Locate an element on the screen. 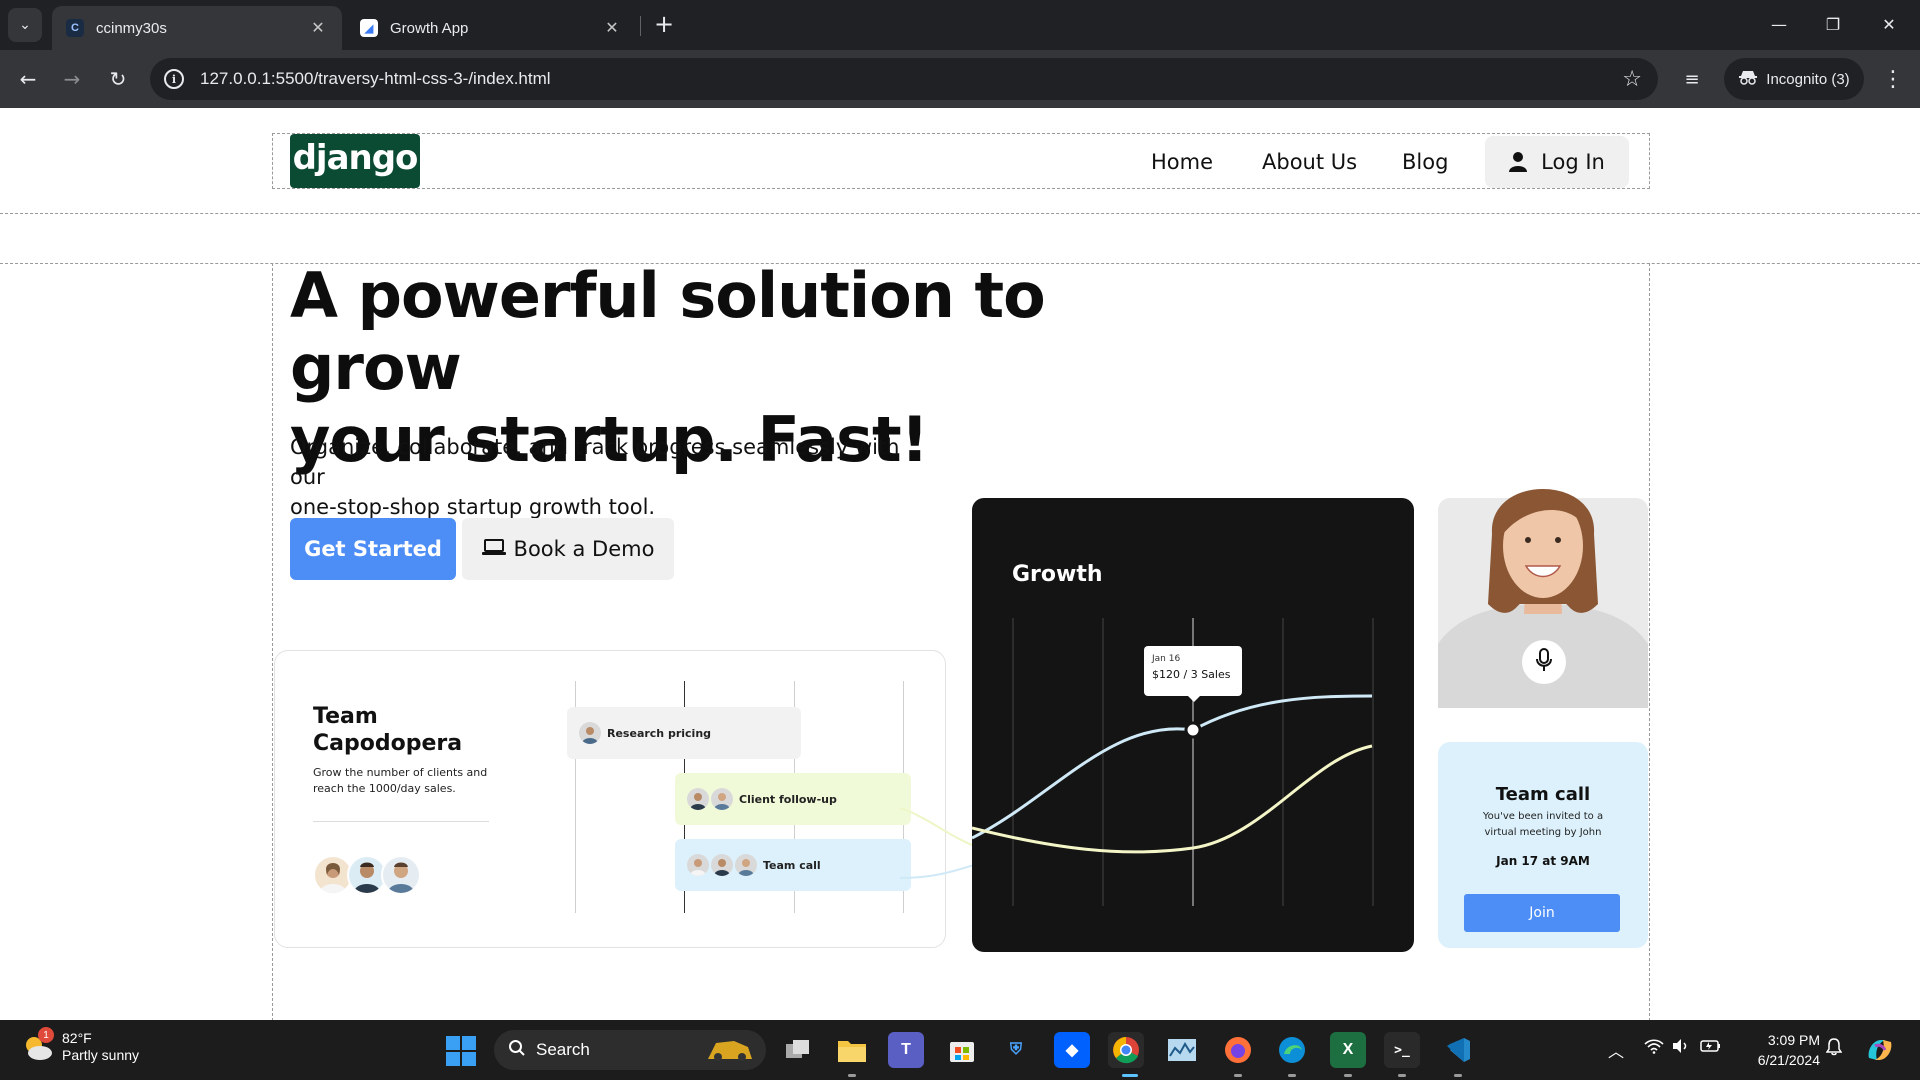  volume-icon is located at coordinates (1681, 1048).